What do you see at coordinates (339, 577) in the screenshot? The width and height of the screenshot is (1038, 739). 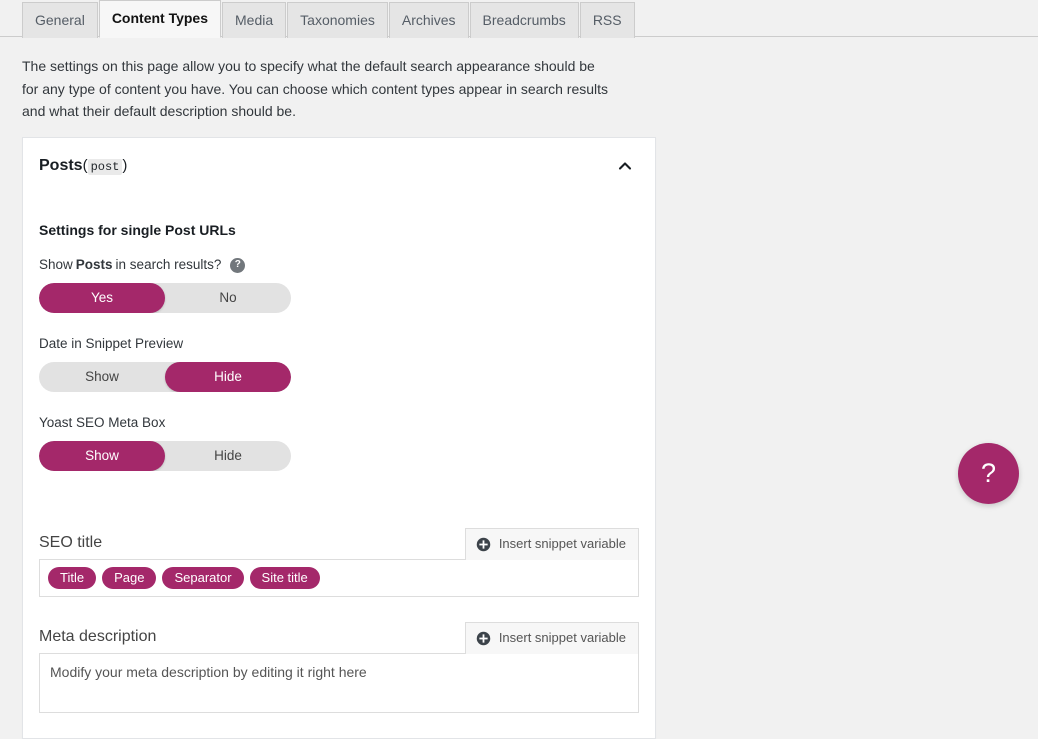 I see `seo-title-editor: Title Page Separator Site title` at bounding box center [339, 577].